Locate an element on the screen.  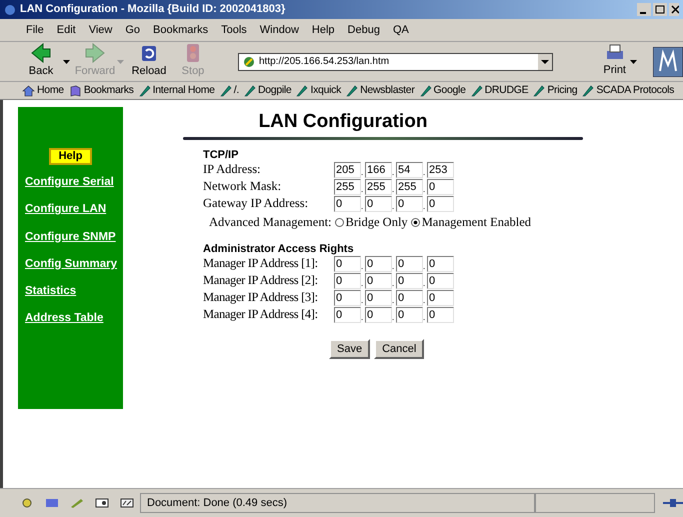
bookmark-link: Internal Home is located at coordinates (176, 90).